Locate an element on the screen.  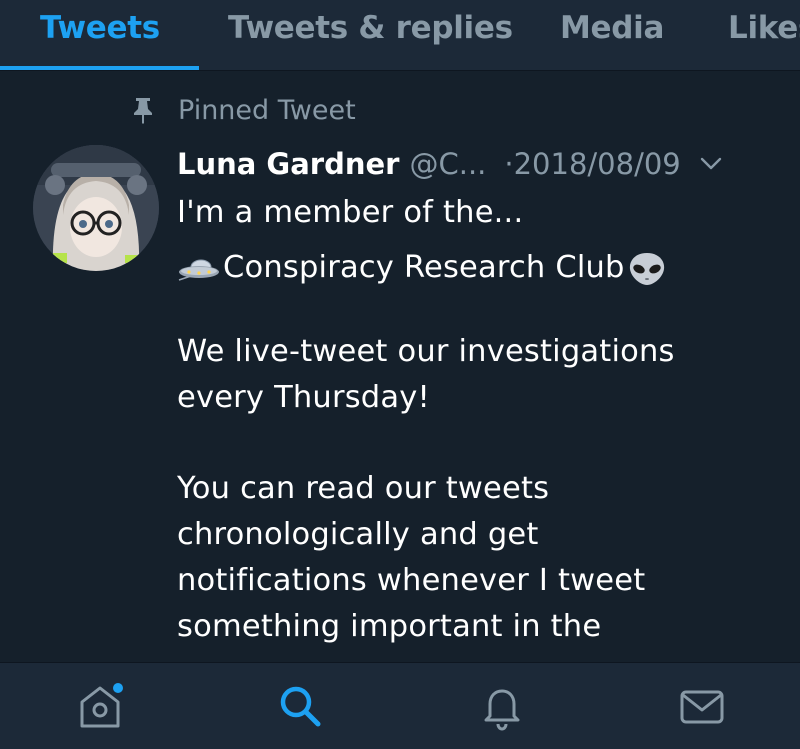
avatar is located at coordinates (96, 208).